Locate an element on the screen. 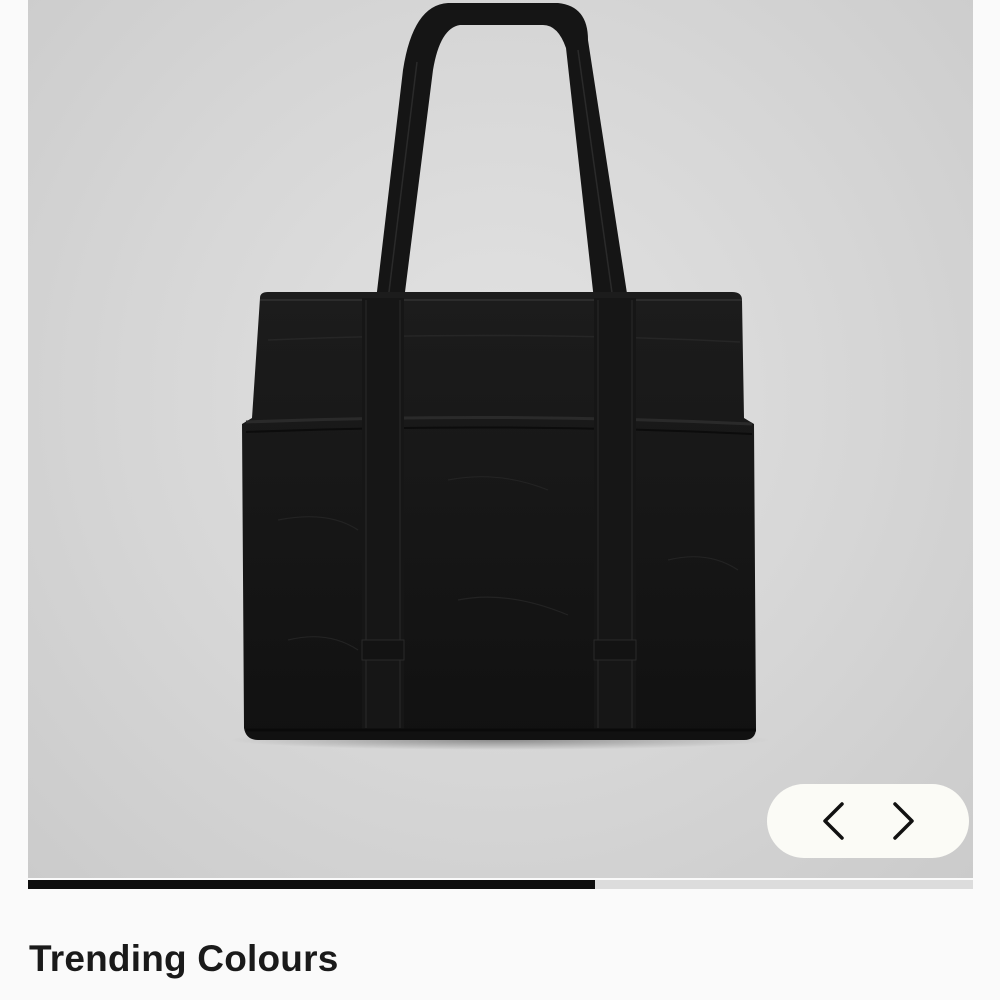  previous-image-button is located at coordinates (833, 821).